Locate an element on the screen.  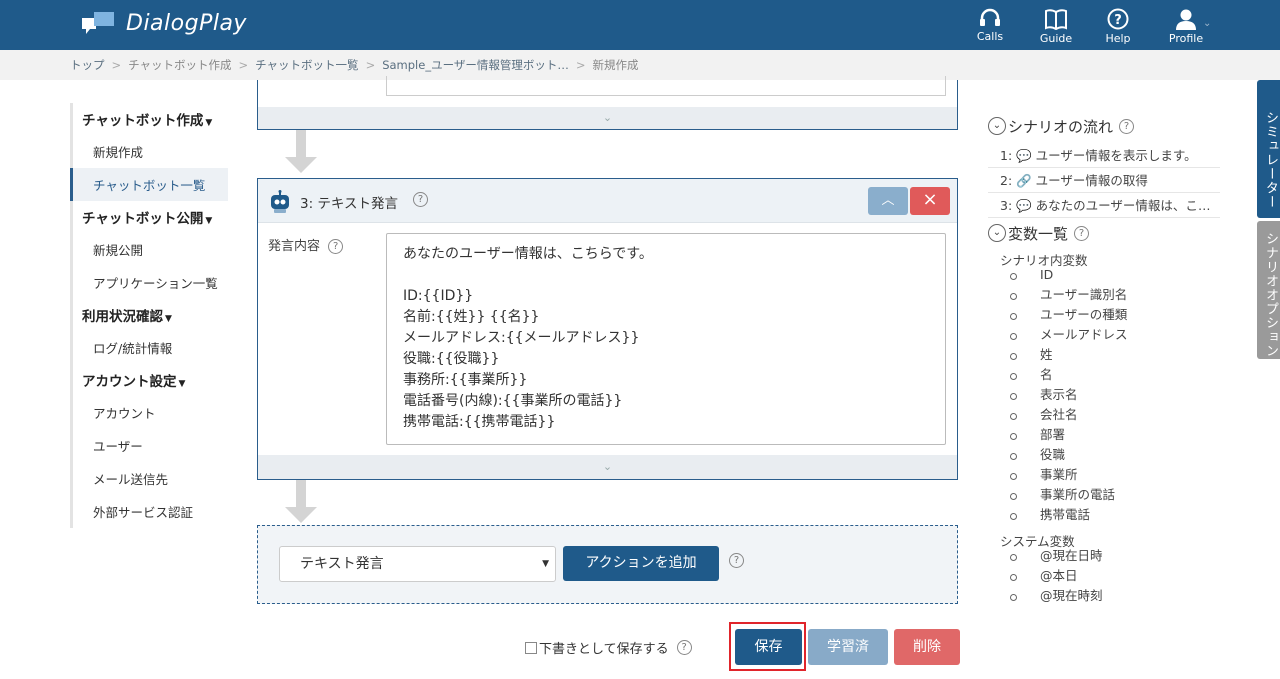
sidebar-group-chatbot-create: チャットボット作成 ▼ is located at coordinates (150, 119).